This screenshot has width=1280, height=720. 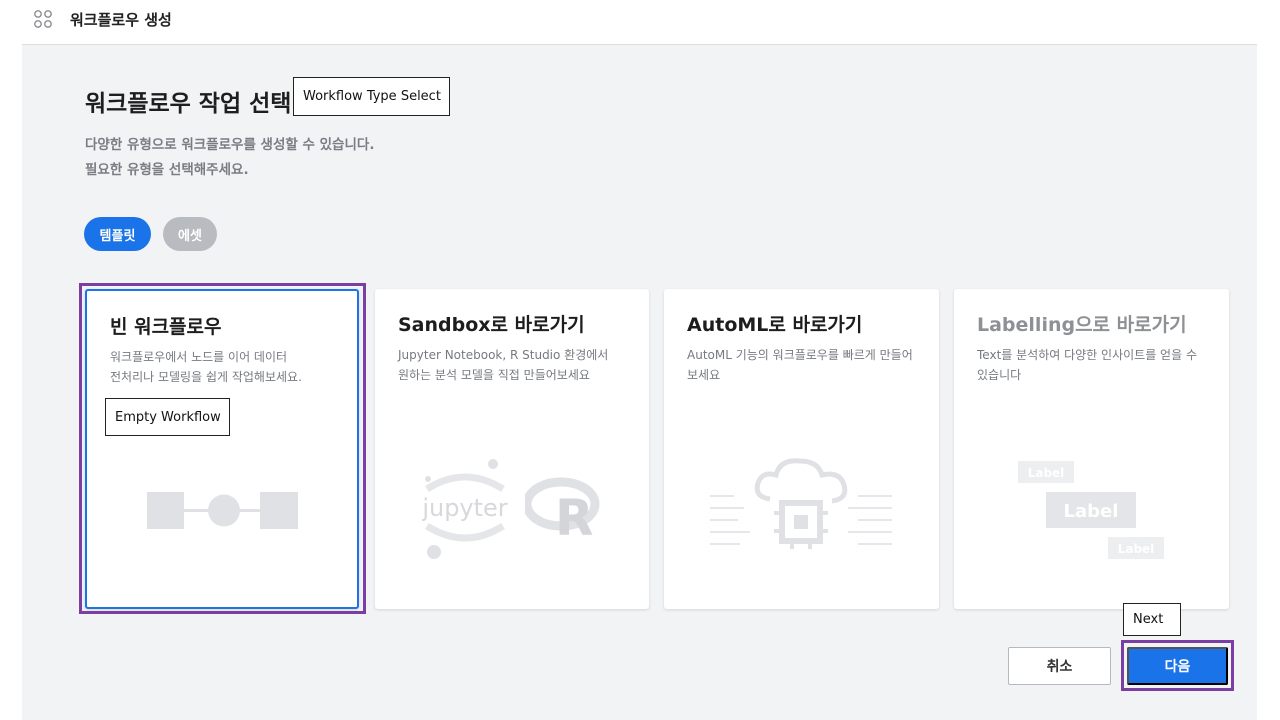 I want to click on annotation-next: Next, so click(x=1152, y=619).